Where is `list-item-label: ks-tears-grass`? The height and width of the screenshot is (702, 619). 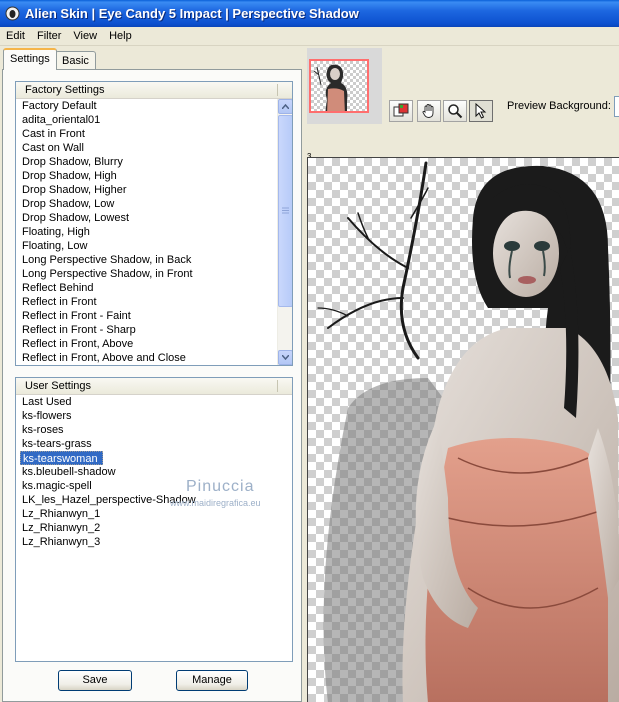
list-item-label: ks-tears-grass is located at coordinates (57, 444).